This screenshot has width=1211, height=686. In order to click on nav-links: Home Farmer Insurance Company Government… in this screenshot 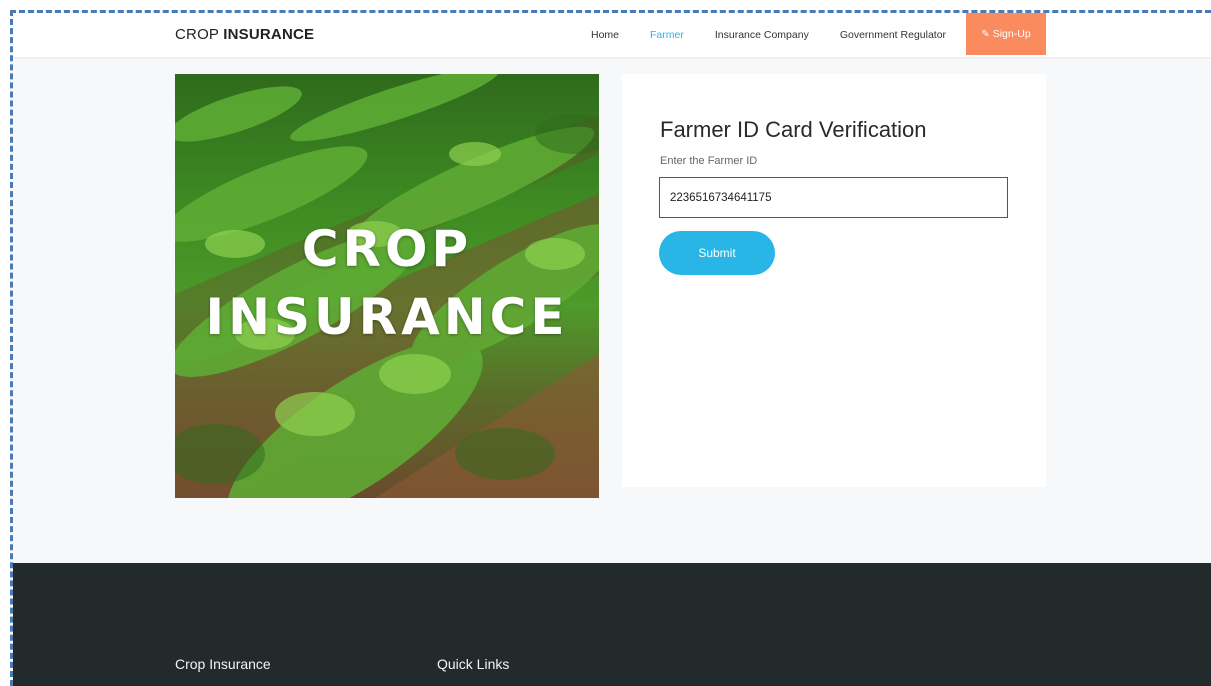, I will do `click(784, 35)`.